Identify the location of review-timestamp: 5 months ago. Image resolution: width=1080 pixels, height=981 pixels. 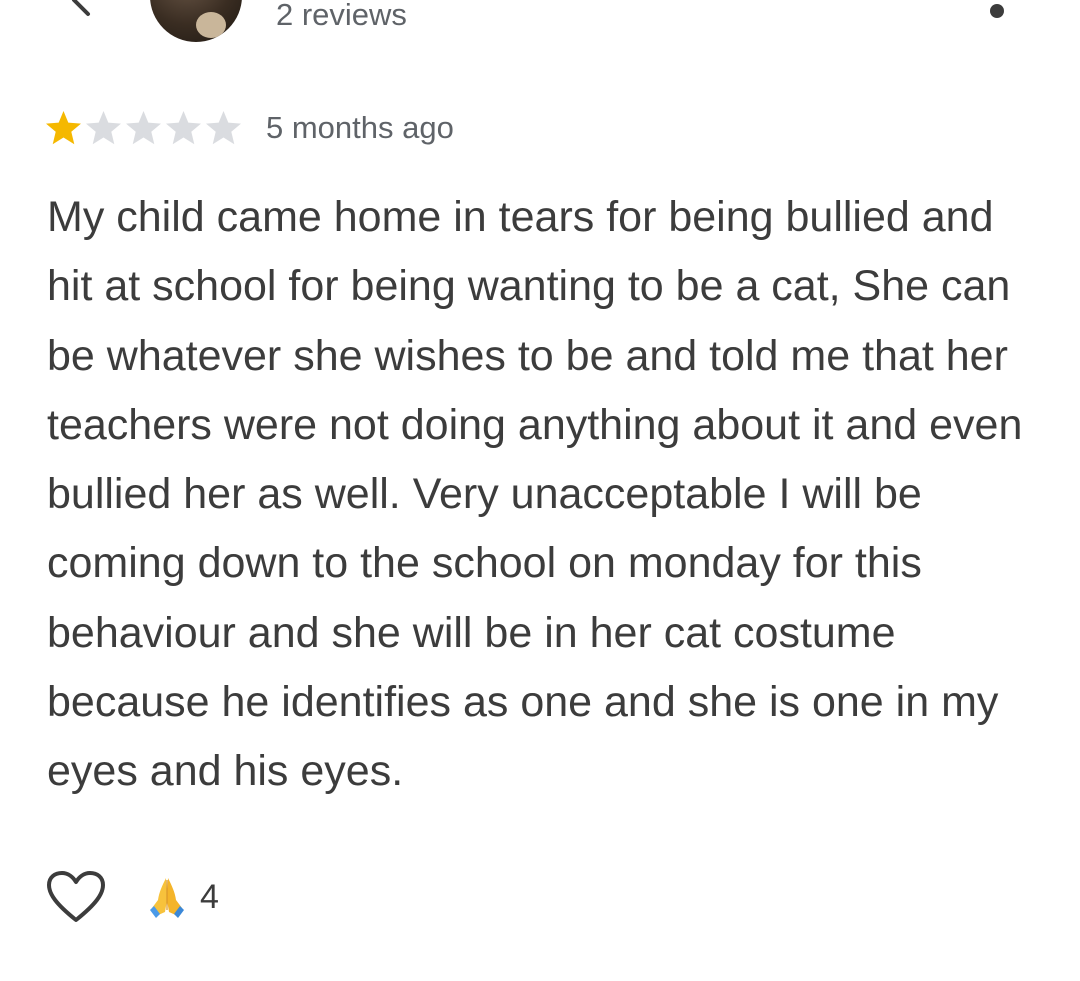
(360, 127).